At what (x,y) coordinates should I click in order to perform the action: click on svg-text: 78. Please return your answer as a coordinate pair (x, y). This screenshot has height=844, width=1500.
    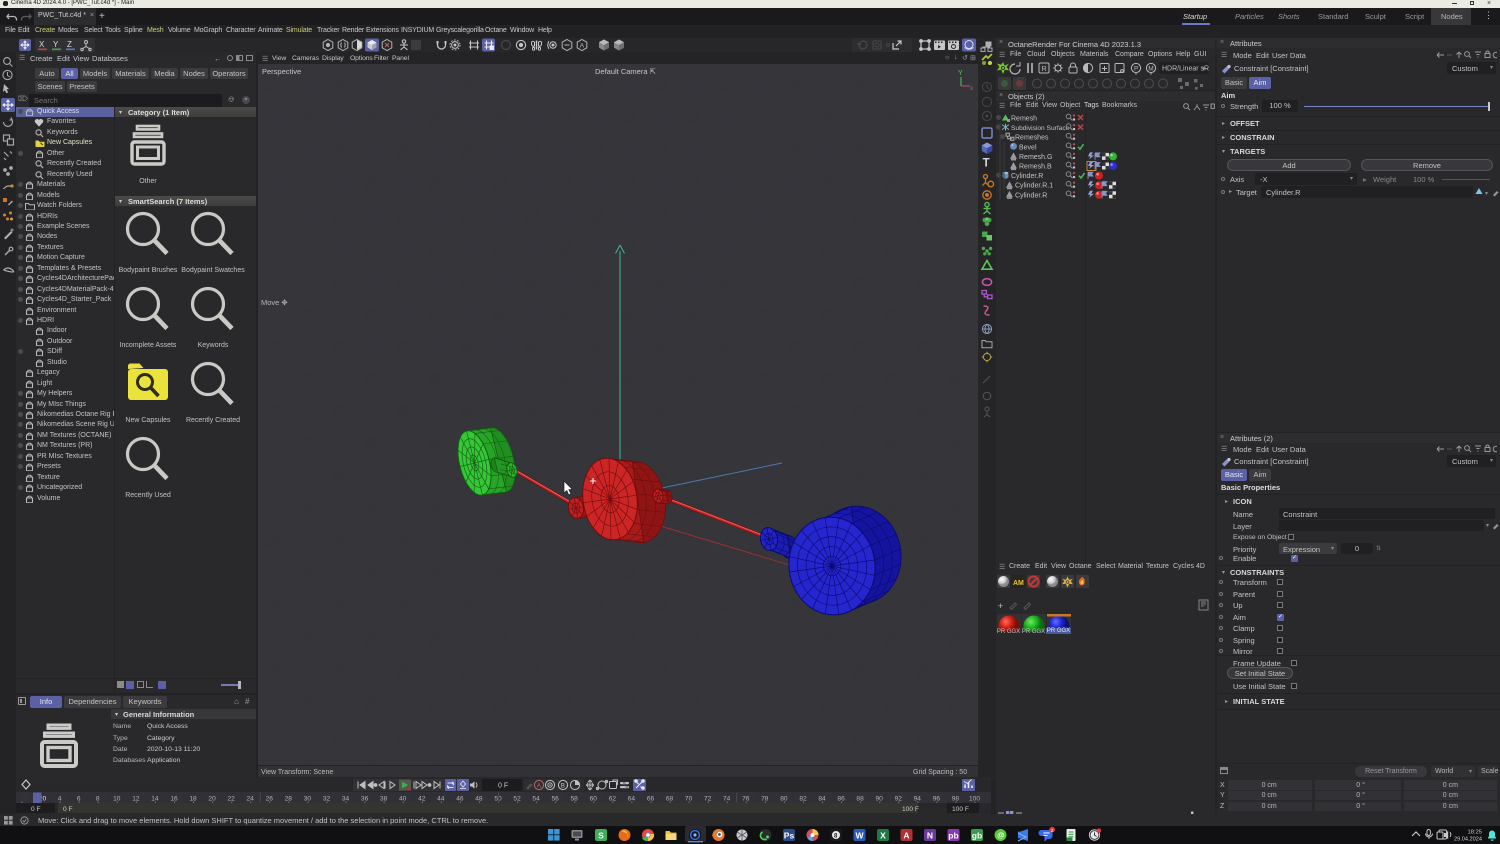
    Looking at the image, I should click on (765, 799).